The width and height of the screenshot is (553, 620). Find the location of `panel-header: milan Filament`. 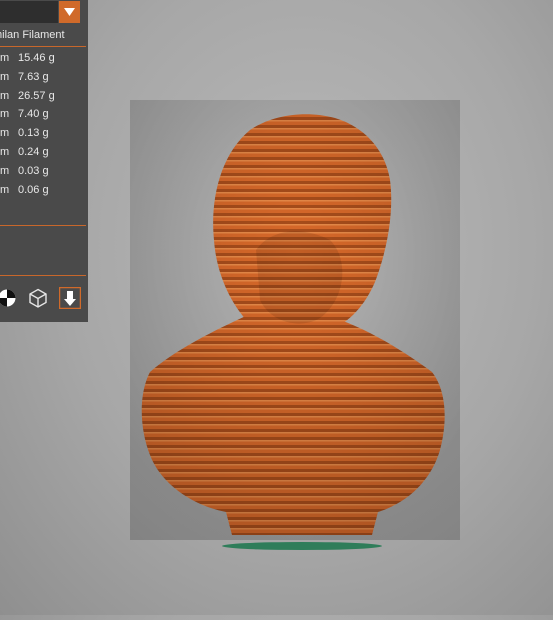

panel-header: milan Filament is located at coordinates (44, 36).